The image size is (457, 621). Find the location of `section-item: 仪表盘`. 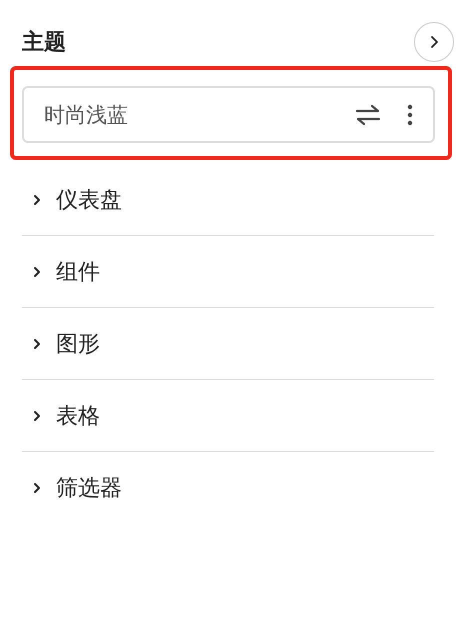

section-item: 仪表盘 is located at coordinates (228, 200).